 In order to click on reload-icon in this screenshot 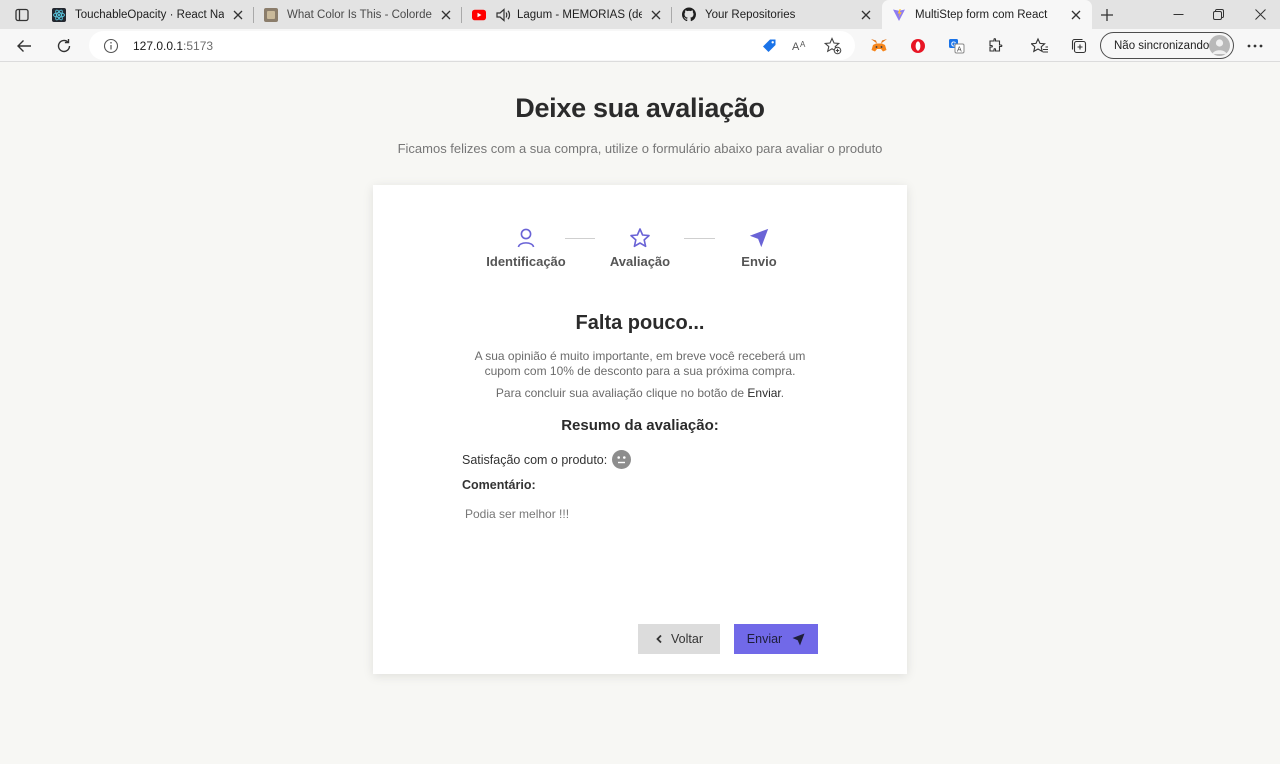, I will do `click(64, 46)`.